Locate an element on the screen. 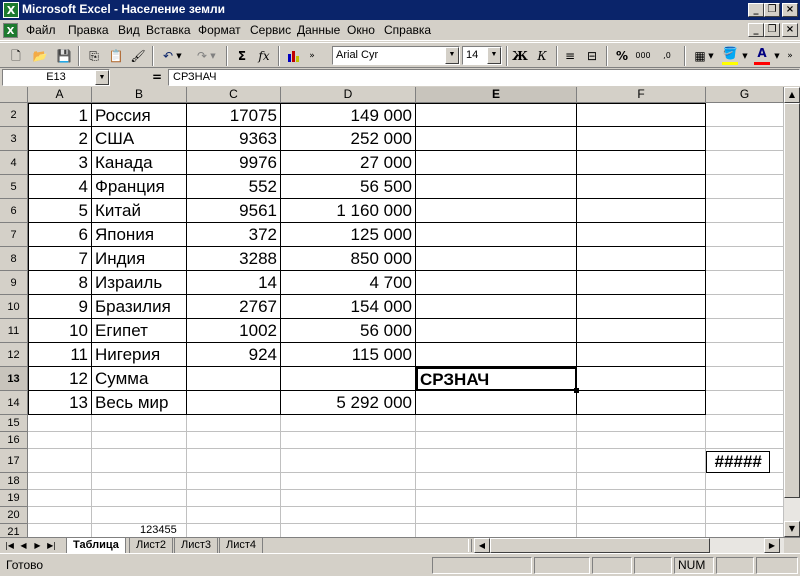  table-cell: 1 is located at coordinates (60, 115).